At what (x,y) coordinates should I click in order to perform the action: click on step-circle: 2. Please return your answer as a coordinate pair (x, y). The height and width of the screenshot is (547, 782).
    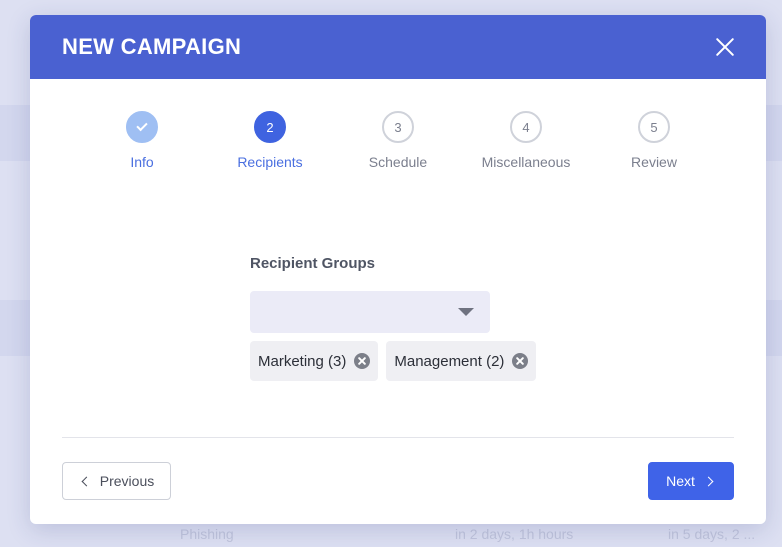
    Looking at the image, I should click on (270, 127).